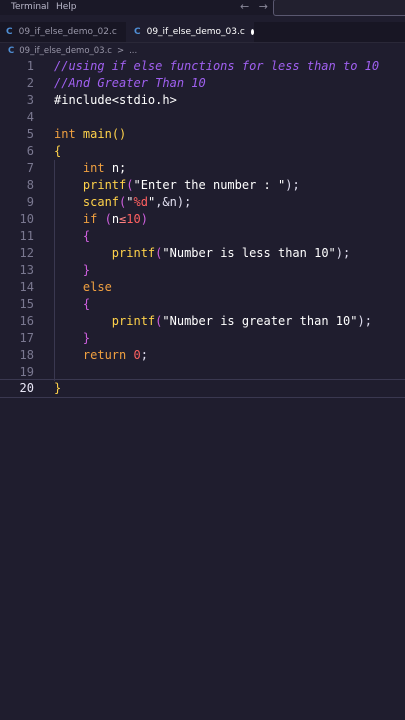  I want to click on code-line: 3 #include<stdio.h>, so click(202, 100).